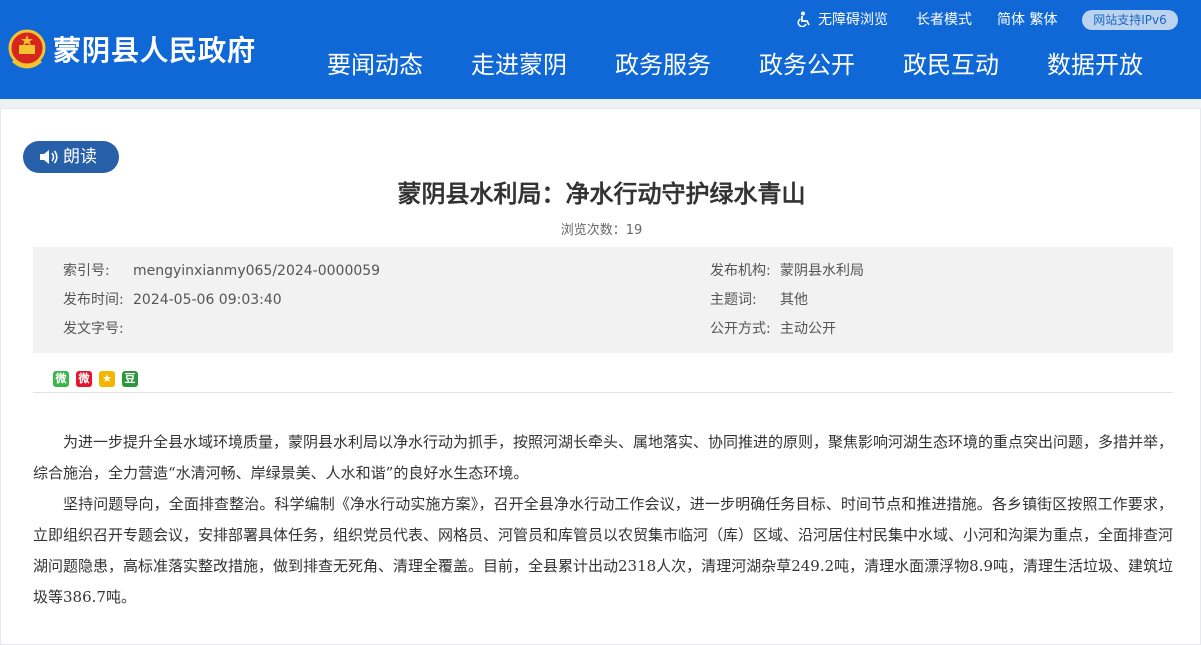 The image size is (1201, 645). What do you see at coordinates (740, 271) in the screenshot?
I see `meta-publisher-label: 发布机构:` at bounding box center [740, 271].